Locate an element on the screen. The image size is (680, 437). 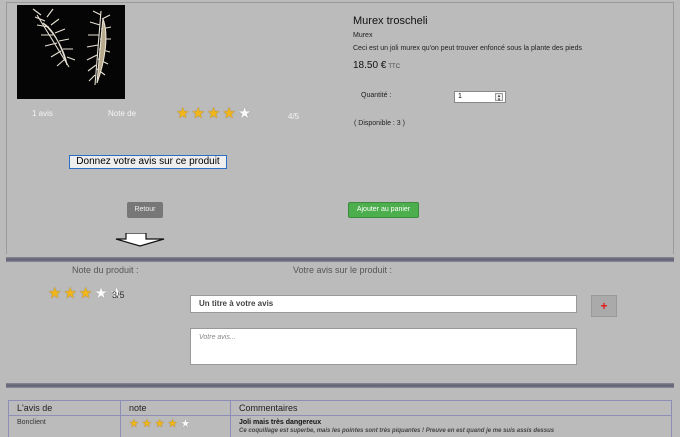
rating-form-label: Note du produit : is located at coordinates (105, 270).